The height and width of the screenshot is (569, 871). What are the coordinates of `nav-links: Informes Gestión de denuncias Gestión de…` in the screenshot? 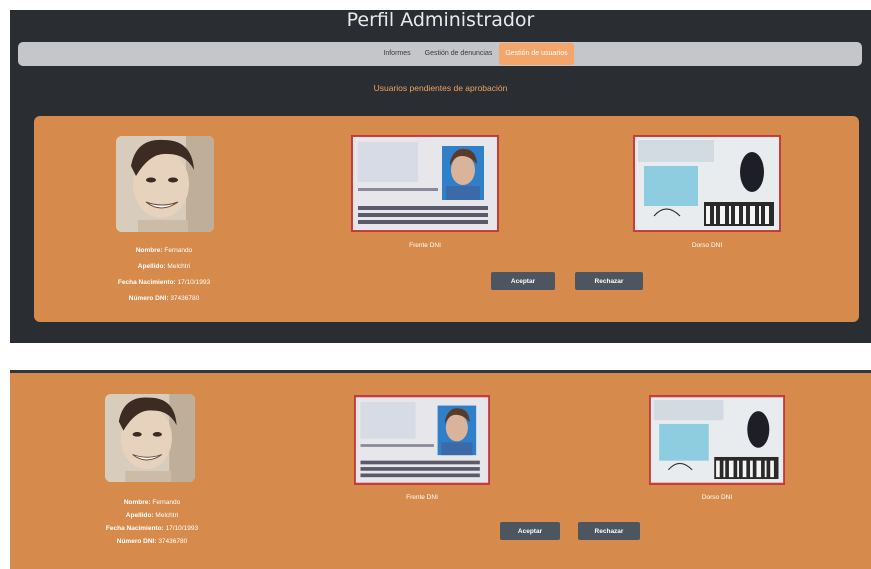 It's located at (440, 54).